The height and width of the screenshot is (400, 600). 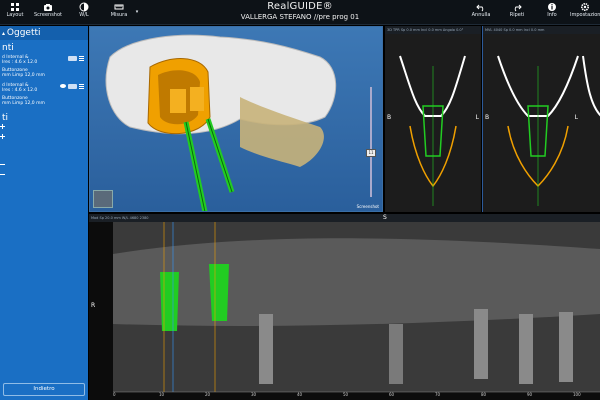 I want to click on settings-button: Impostazioni, so click(x=585, y=10).